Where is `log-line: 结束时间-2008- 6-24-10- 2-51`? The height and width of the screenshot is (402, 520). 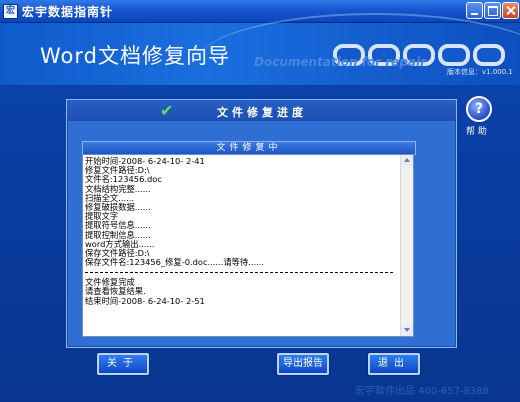 log-line: 结束时间-2008- 6-24-10- 2-51 is located at coordinates (145, 300).